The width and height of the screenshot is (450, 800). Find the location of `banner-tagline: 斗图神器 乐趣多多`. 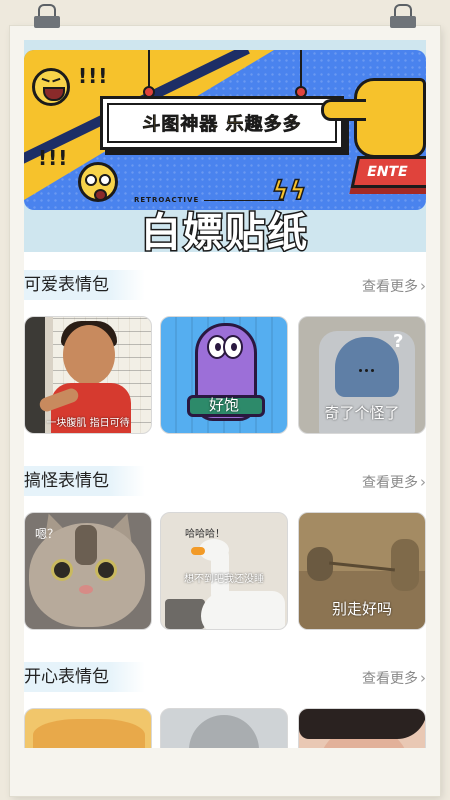

banner-tagline: 斗图神器 乐趣多多 is located at coordinates (222, 123).